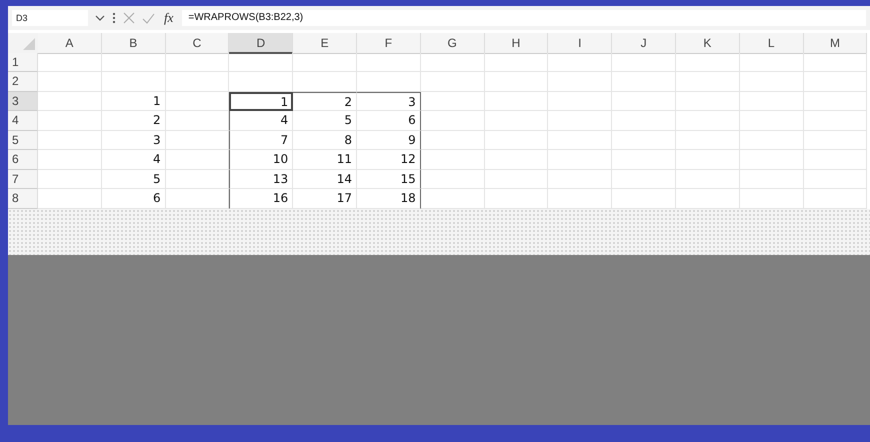  I want to click on column-header: I, so click(580, 43).